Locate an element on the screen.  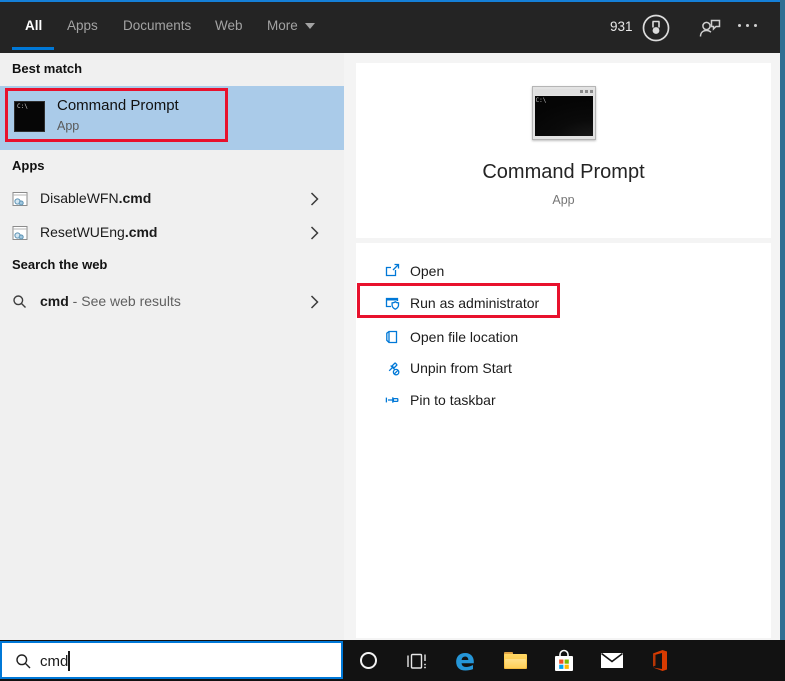
app-result-resetwueng: ResetWUEng.cmd is located at coordinates (172, 233).